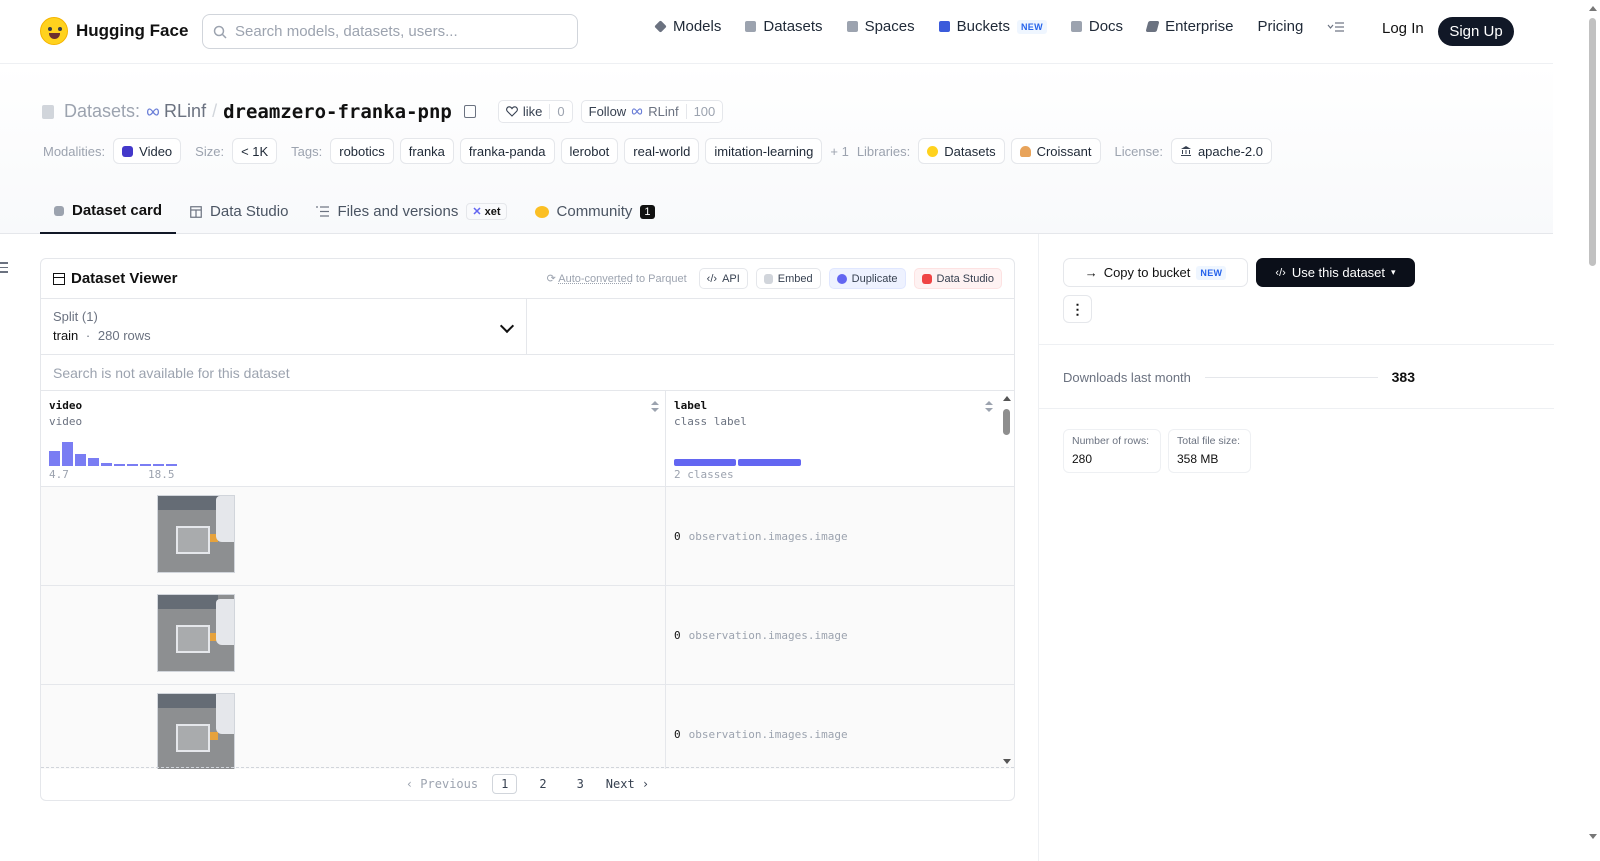 The height and width of the screenshot is (861, 1600). What do you see at coordinates (880, 26) in the screenshot?
I see `nav-spaces: Spaces` at bounding box center [880, 26].